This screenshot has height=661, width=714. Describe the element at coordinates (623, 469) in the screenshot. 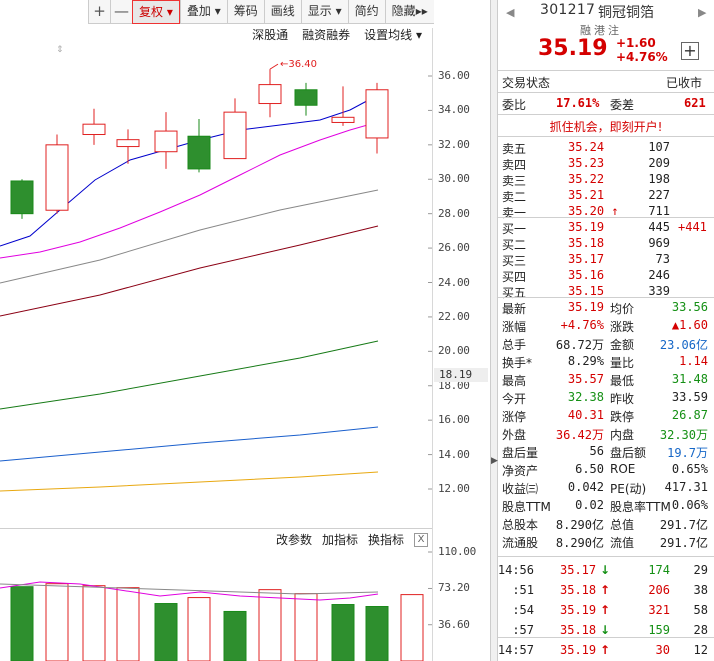

I see `stat-label: ROE` at that location.